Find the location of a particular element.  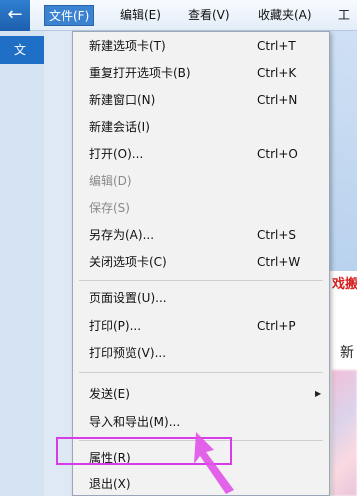

annotation-arrow-icon is located at coordinates (214, 463).